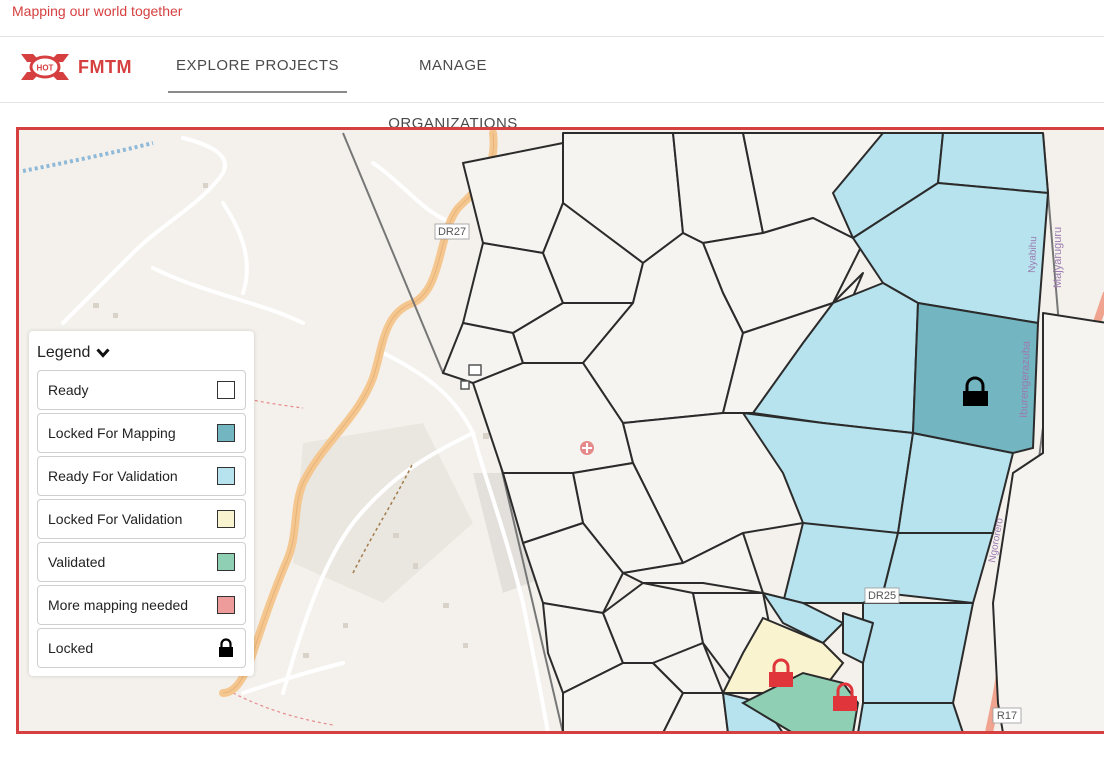  I want to click on region-label-nyabihu: Nyabihu, so click(1033, 254).